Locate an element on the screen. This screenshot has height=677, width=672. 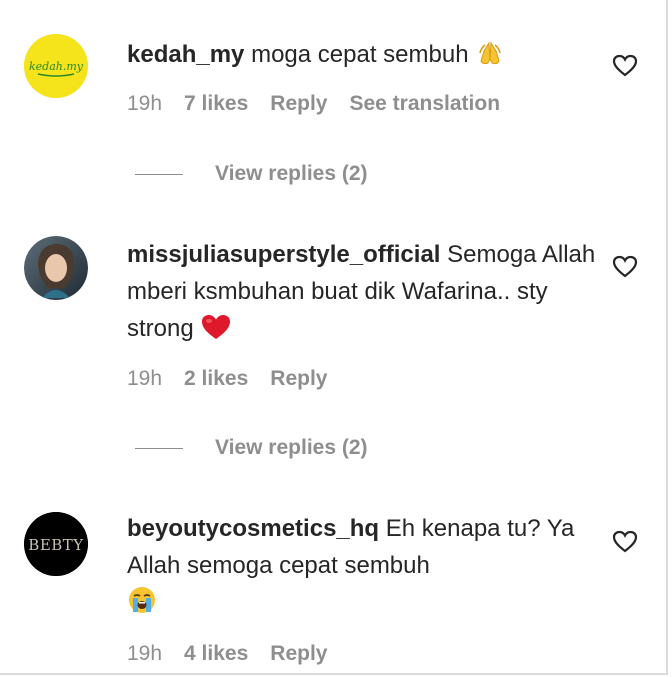
comment-meta: 19h 4 likes Reply is located at coordinates (227, 654).